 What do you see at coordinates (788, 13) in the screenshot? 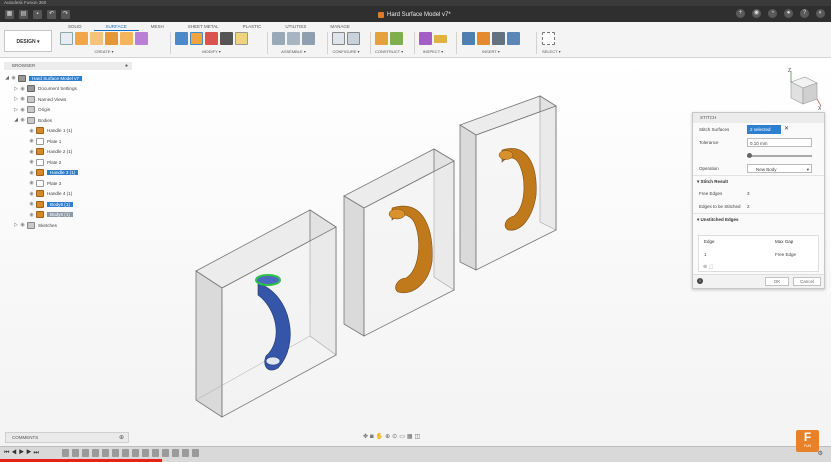
I see `notifications-icon: ●` at bounding box center [788, 13].